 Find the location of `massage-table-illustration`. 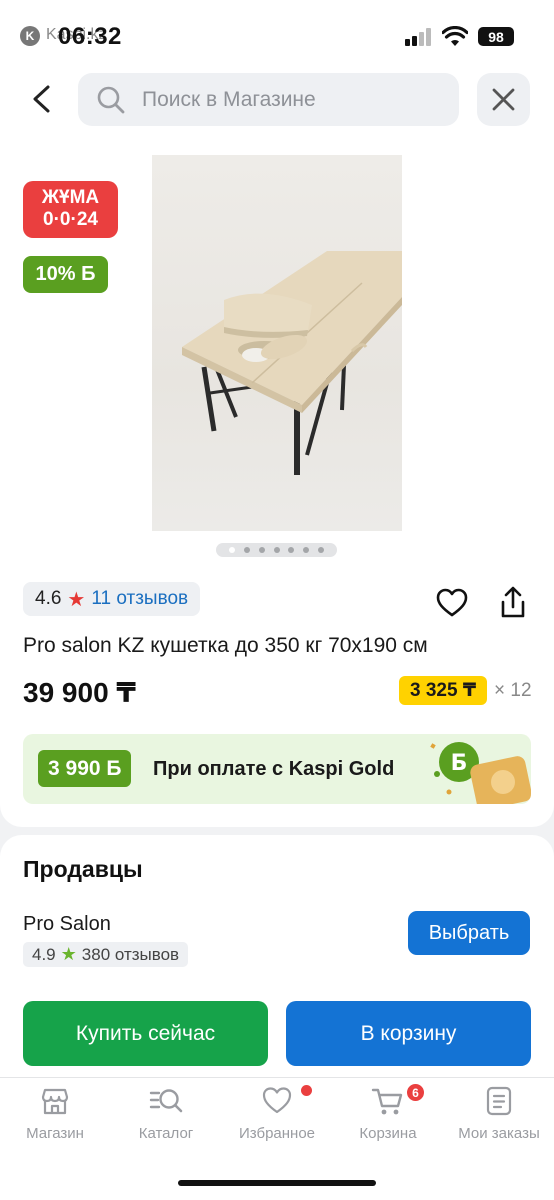

massage-table-illustration is located at coordinates (292, 363).